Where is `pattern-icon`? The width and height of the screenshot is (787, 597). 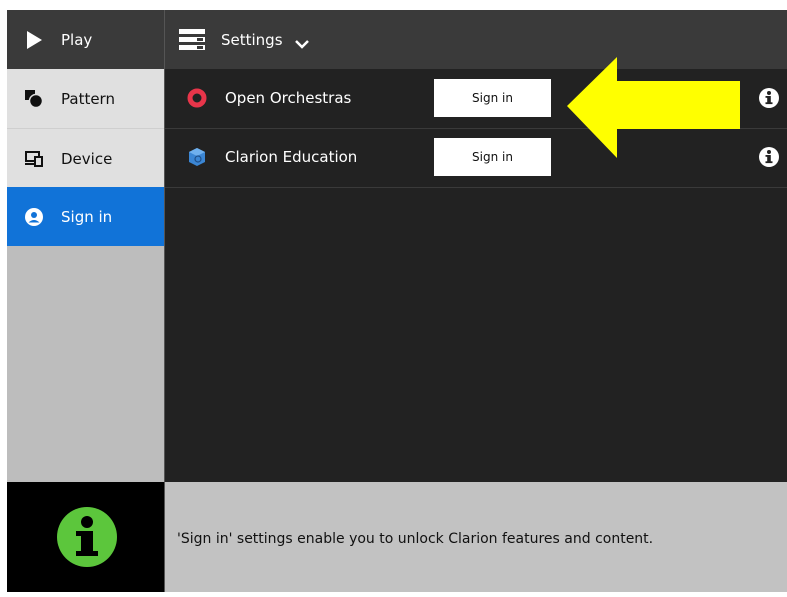
pattern-icon is located at coordinates (34, 99).